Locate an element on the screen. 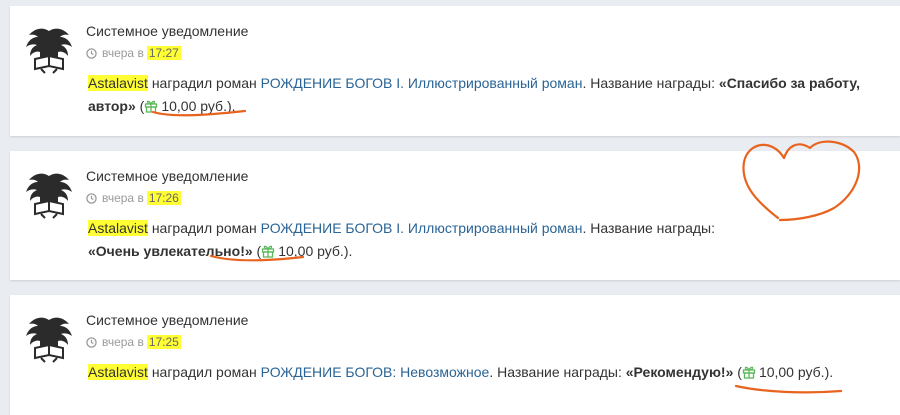  notification-time: вчера в 17:26 is located at coordinates (133, 198).